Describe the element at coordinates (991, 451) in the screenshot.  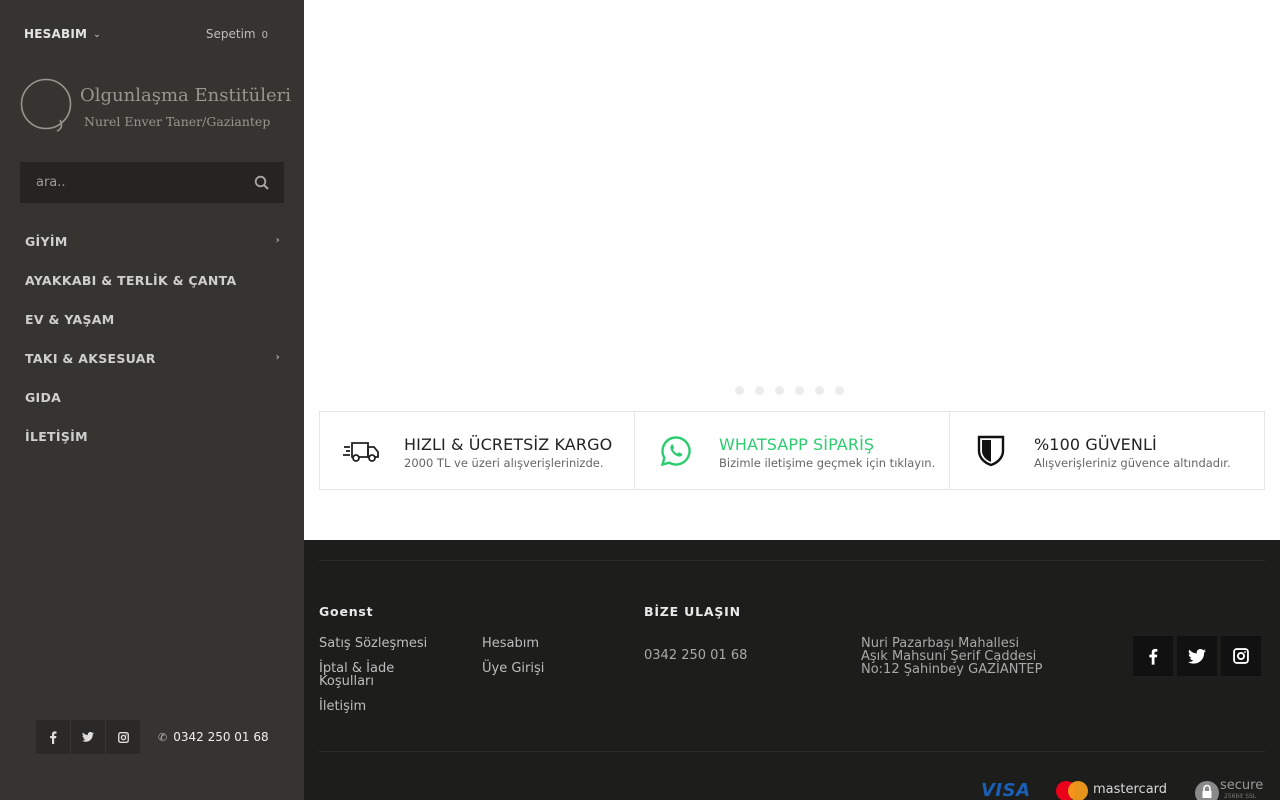
I see `shield-icon` at that location.